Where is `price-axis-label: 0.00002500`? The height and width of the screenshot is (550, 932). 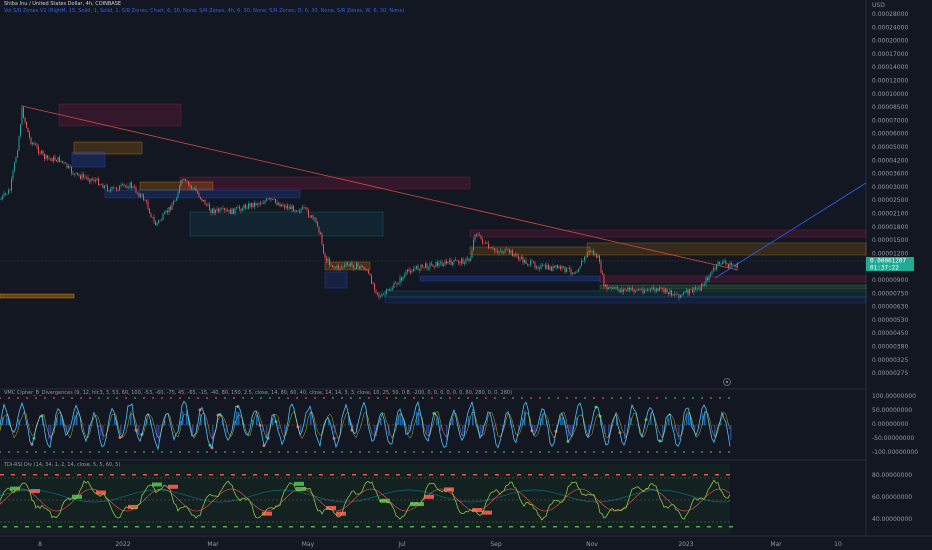
price-axis-label: 0.00002500 is located at coordinates (890, 200).